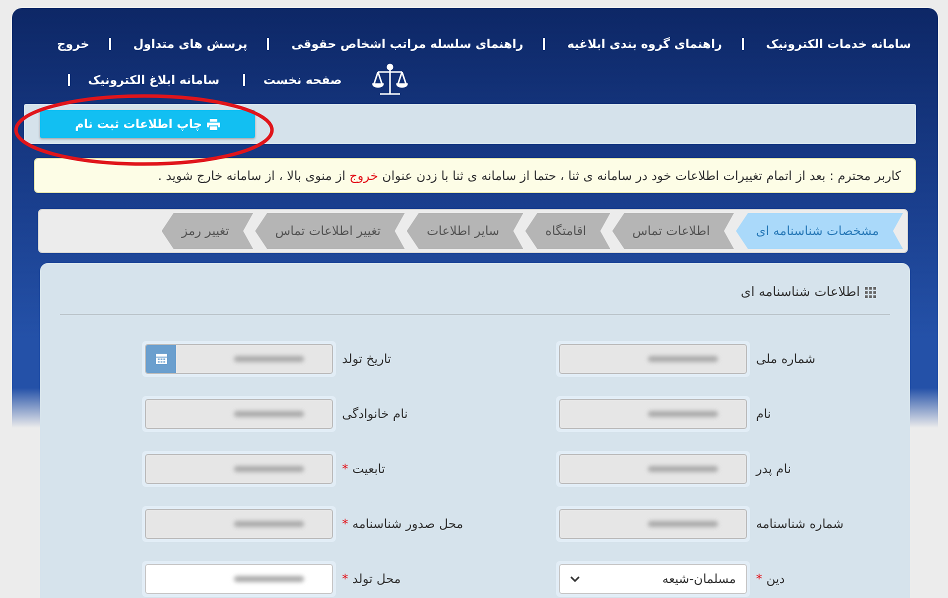  What do you see at coordinates (465, 231) in the screenshot?
I see `tab: سایر اطلاعات` at bounding box center [465, 231].